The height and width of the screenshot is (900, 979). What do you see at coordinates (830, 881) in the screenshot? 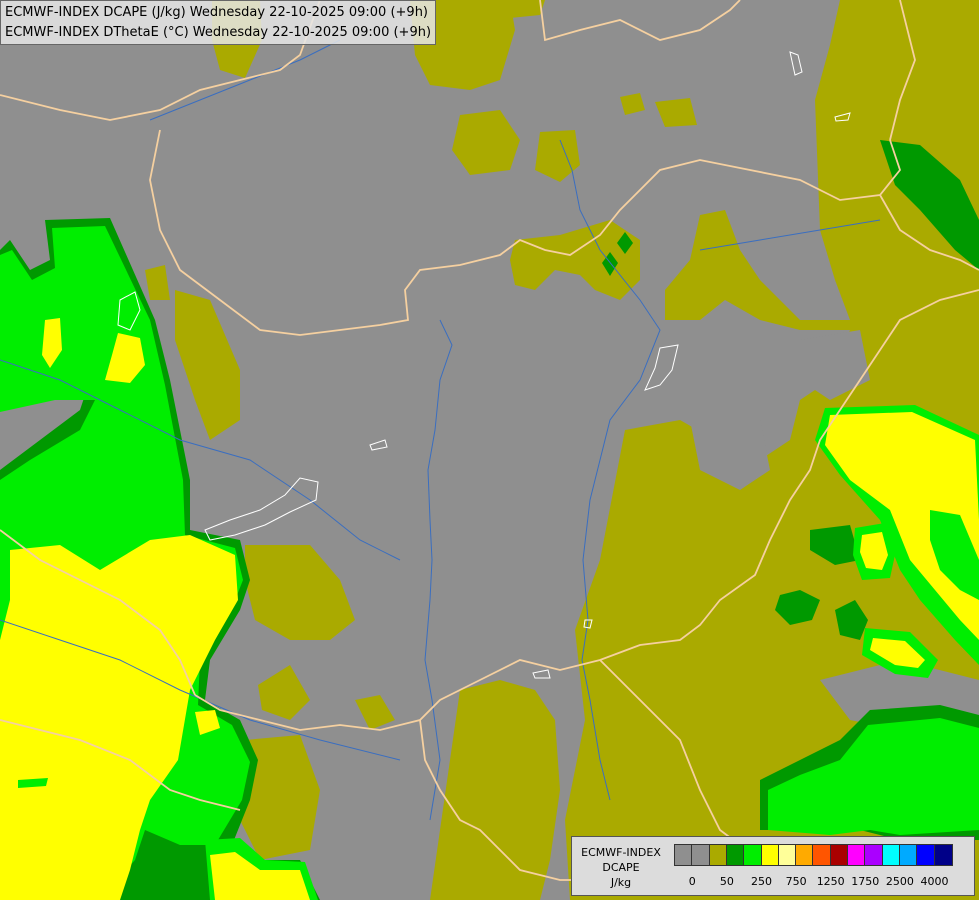
I see `legend-tick-label: 1250` at bounding box center [830, 881].